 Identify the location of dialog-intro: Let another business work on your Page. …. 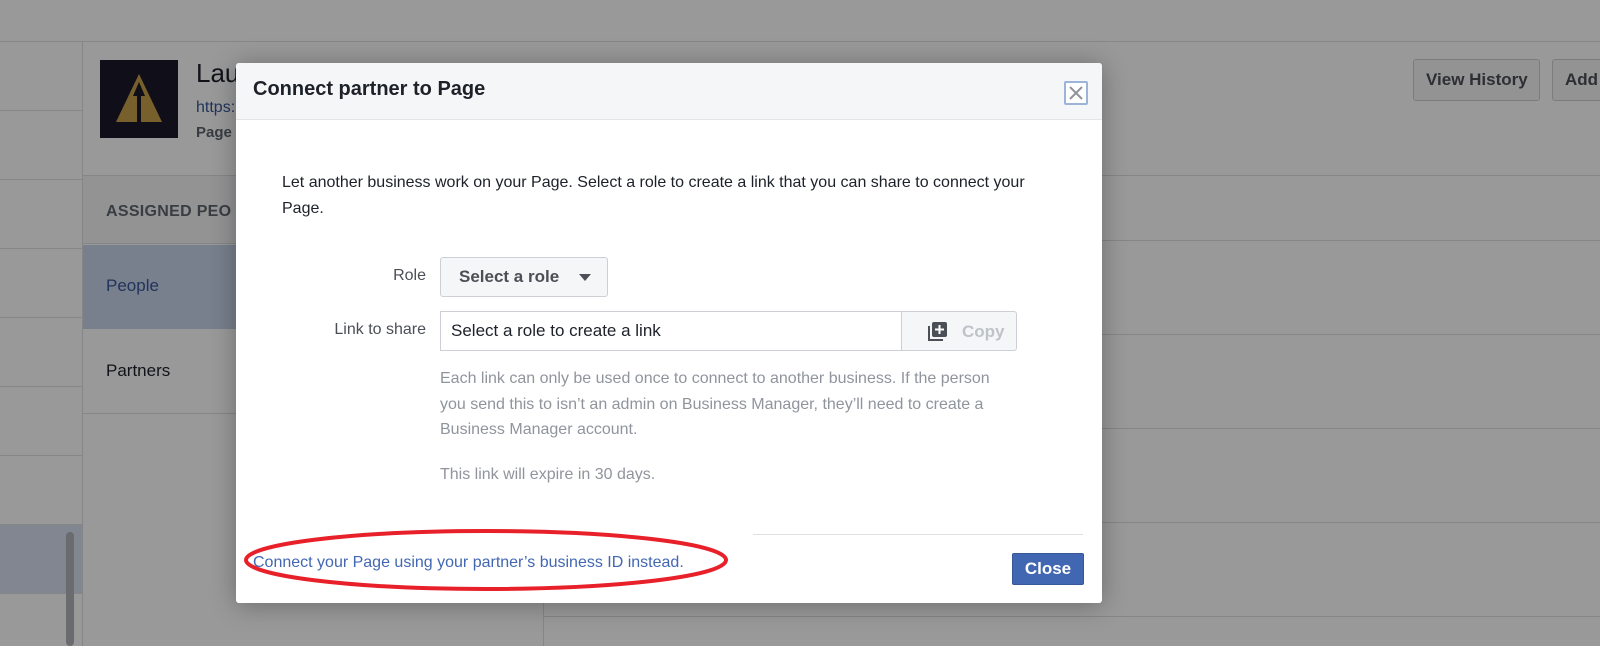
(653, 195).